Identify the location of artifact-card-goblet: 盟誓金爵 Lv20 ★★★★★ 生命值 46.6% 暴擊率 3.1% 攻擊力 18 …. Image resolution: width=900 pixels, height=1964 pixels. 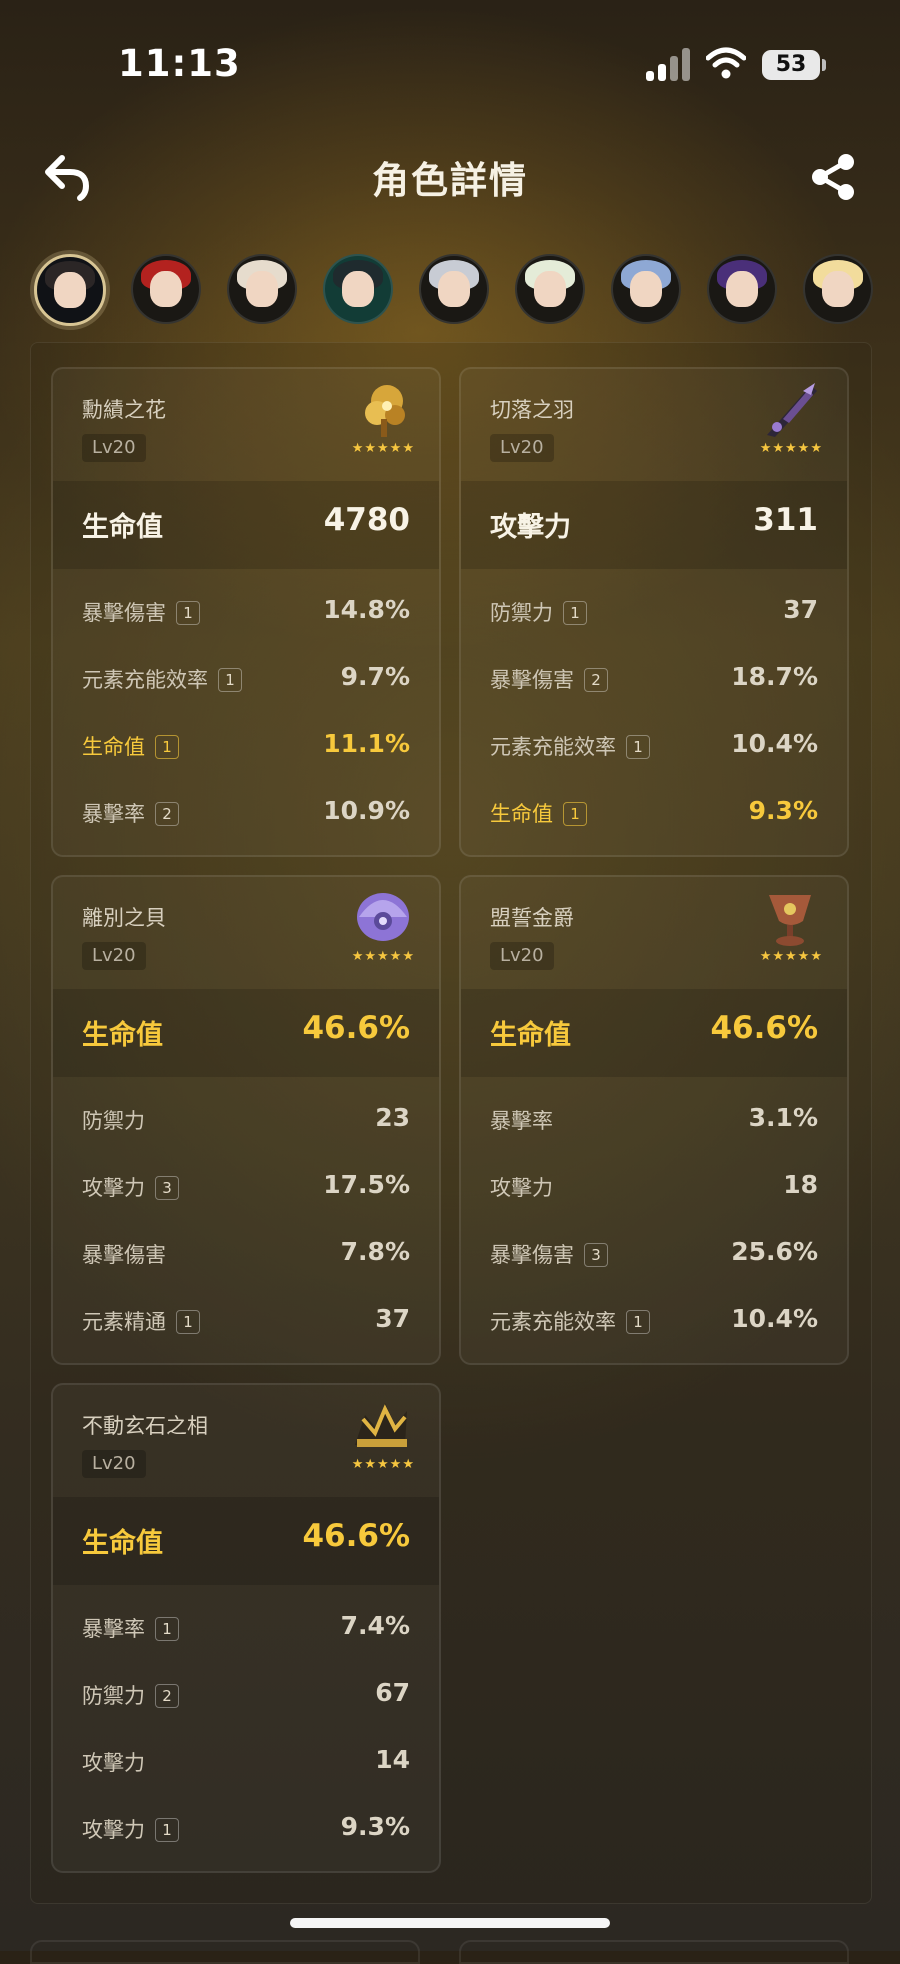
(654, 1120).